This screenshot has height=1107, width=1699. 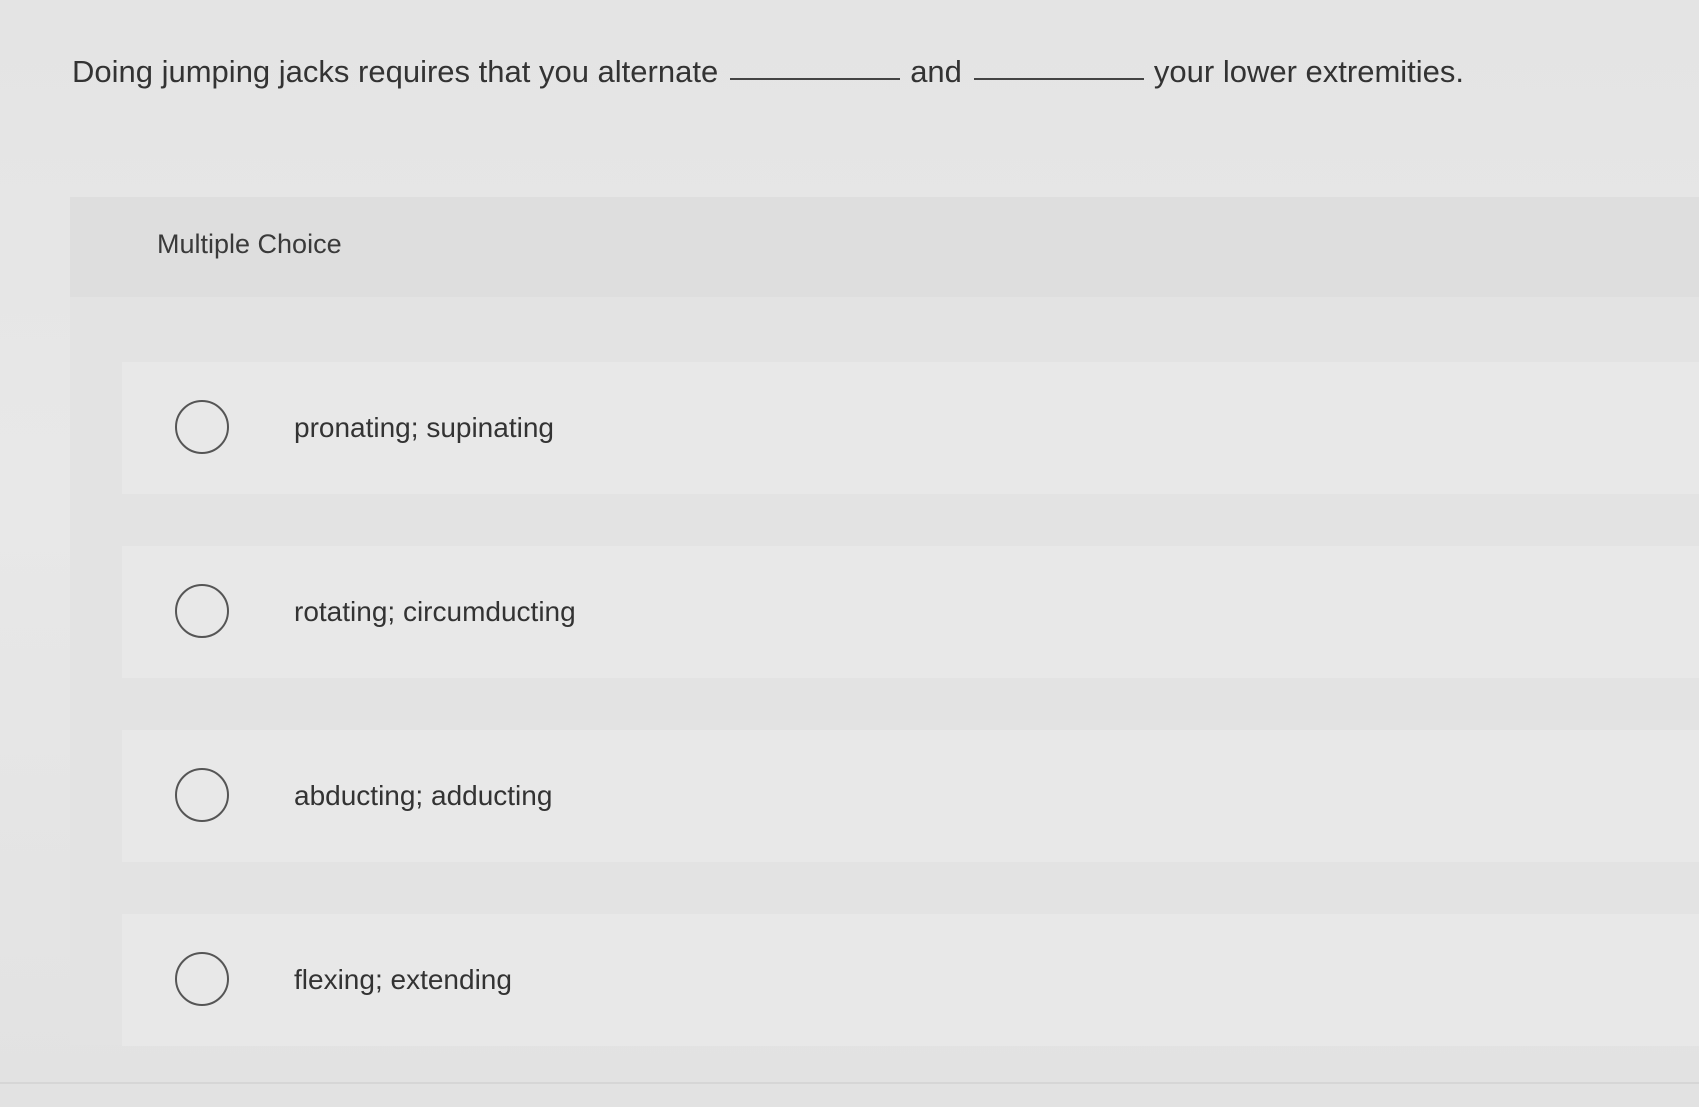 I want to click on option-pronating-supinating: pronating; supinating, so click(x=910, y=428).